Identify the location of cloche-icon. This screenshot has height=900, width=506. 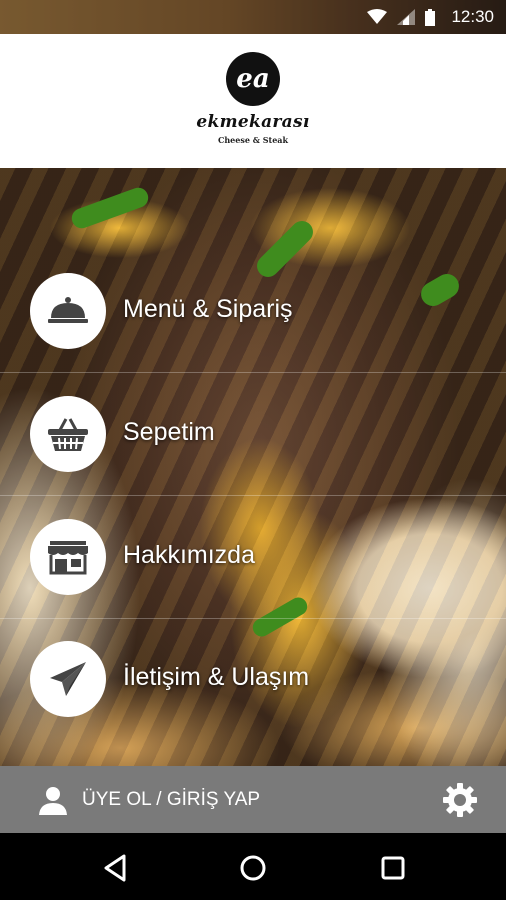
(68, 310).